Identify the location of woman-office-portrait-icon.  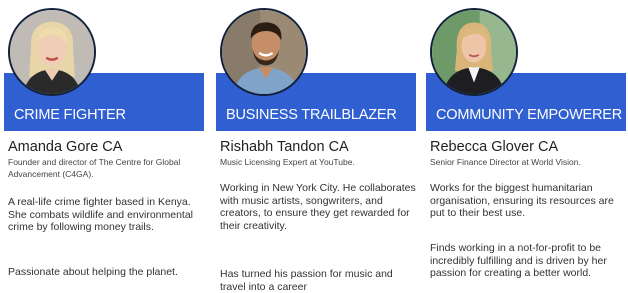
(474, 52).